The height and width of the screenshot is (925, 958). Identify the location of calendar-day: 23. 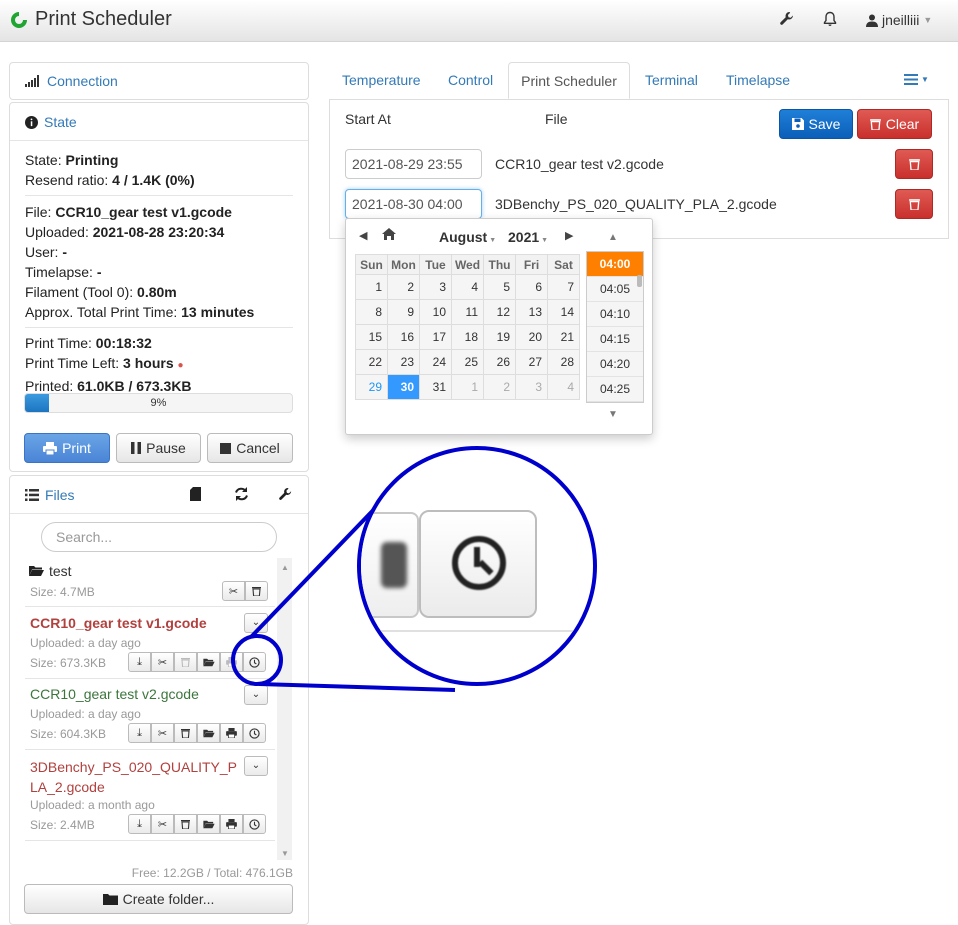
(403, 362).